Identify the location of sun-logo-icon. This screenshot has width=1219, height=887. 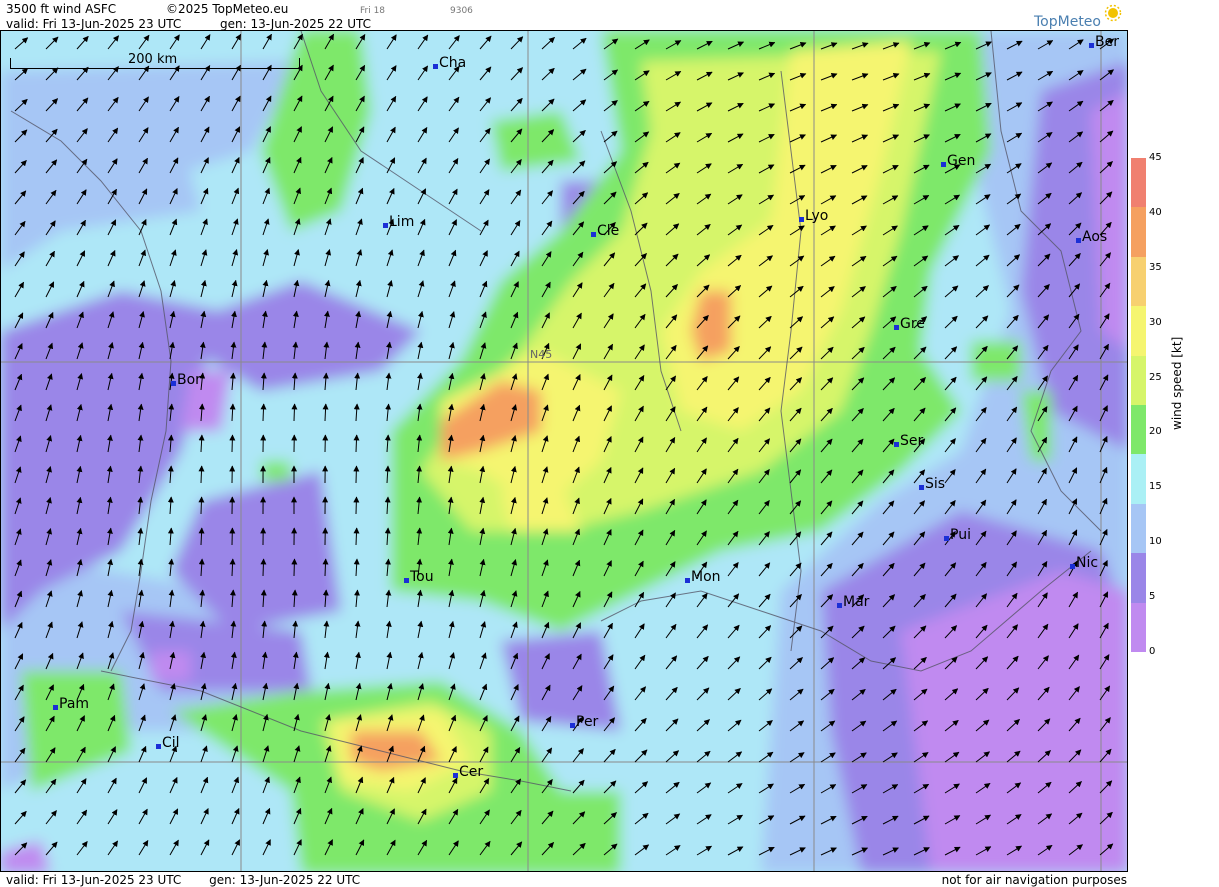
(1113, 13).